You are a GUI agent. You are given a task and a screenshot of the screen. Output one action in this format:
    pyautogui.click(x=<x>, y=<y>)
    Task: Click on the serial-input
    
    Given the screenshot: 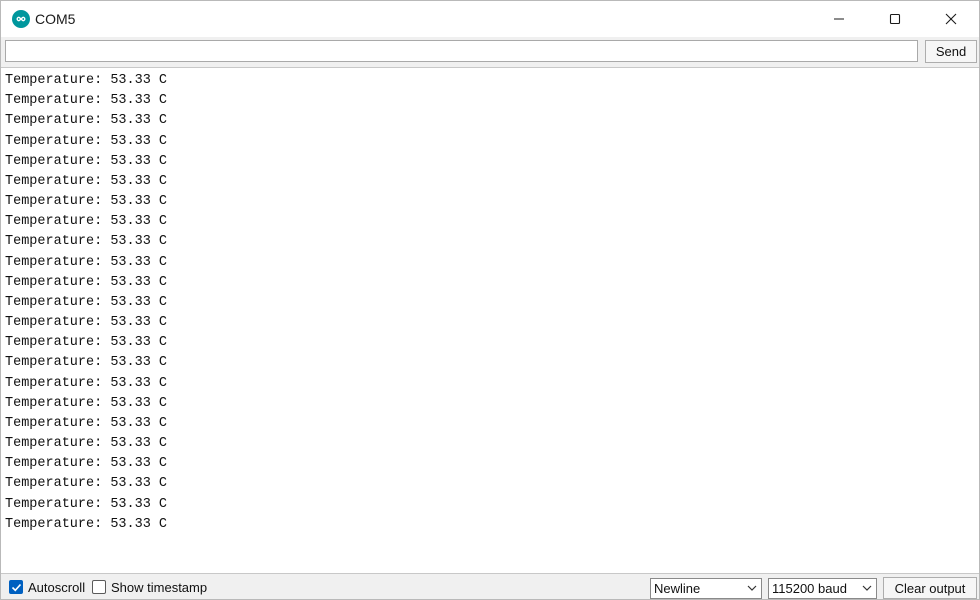 What is the action you would take?
    pyautogui.click(x=461, y=51)
    